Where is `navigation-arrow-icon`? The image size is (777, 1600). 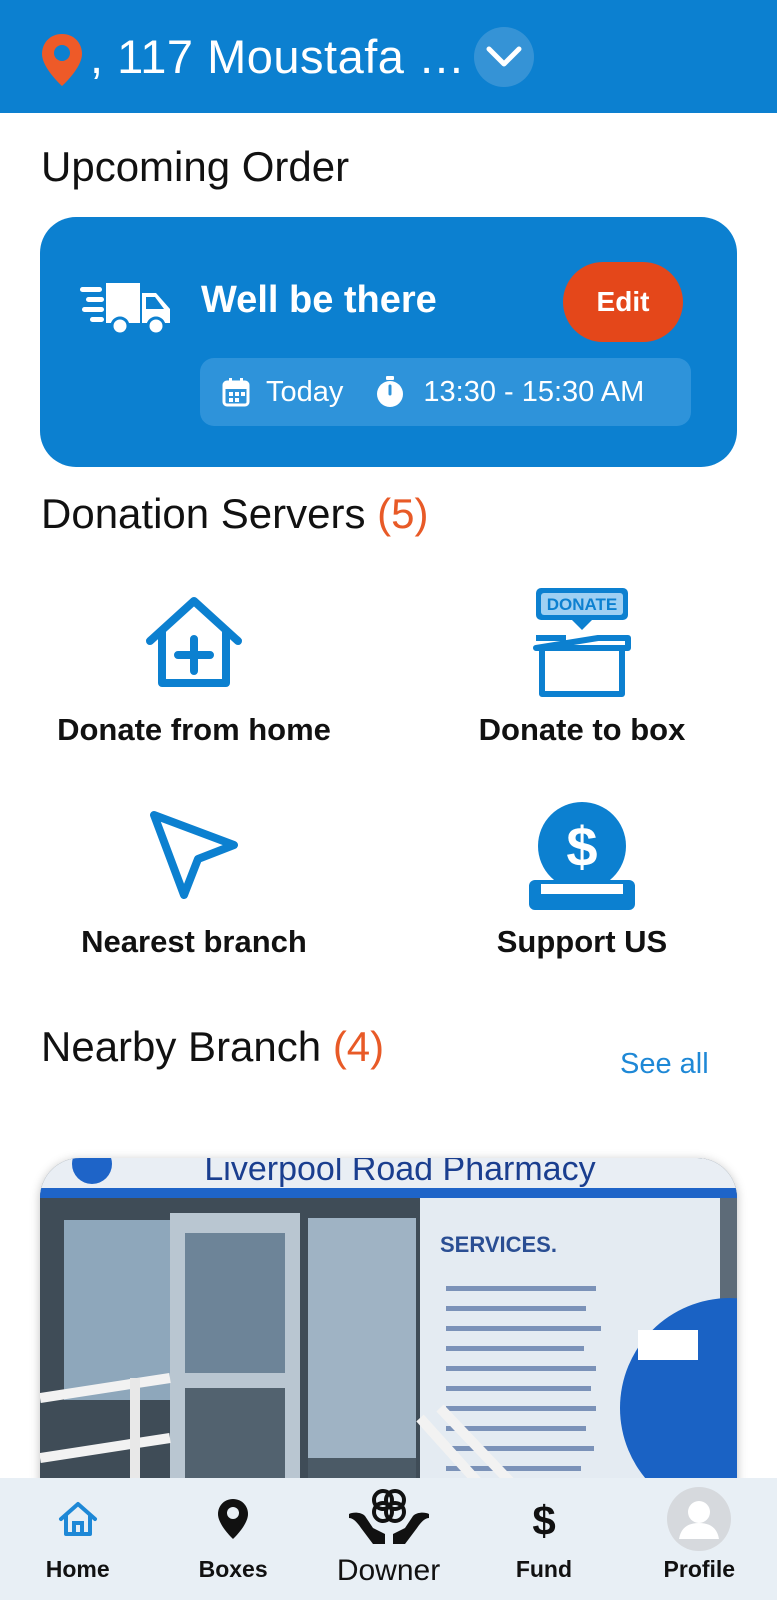 navigation-arrow-icon is located at coordinates (194, 855).